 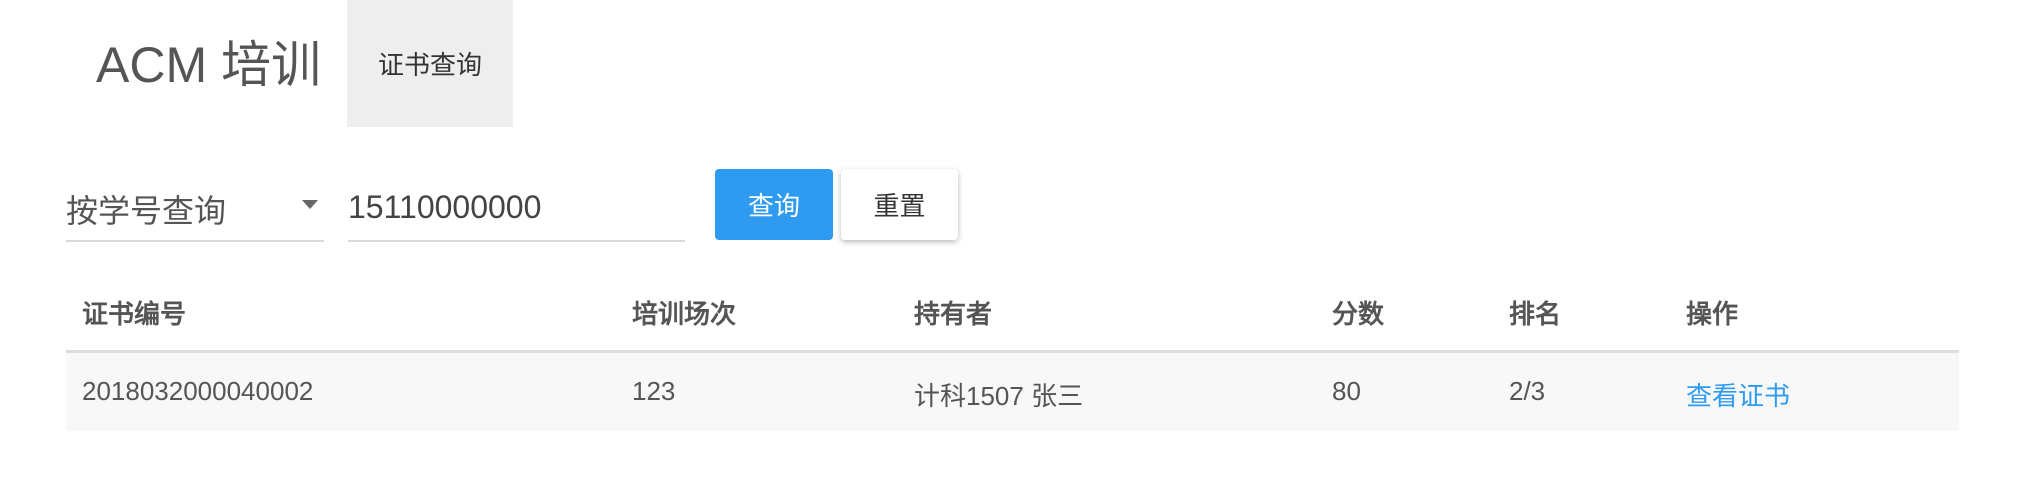 What do you see at coordinates (654, 391) in the screenshot?
I see `cell-session: 123` at bounding box center [654, 391].